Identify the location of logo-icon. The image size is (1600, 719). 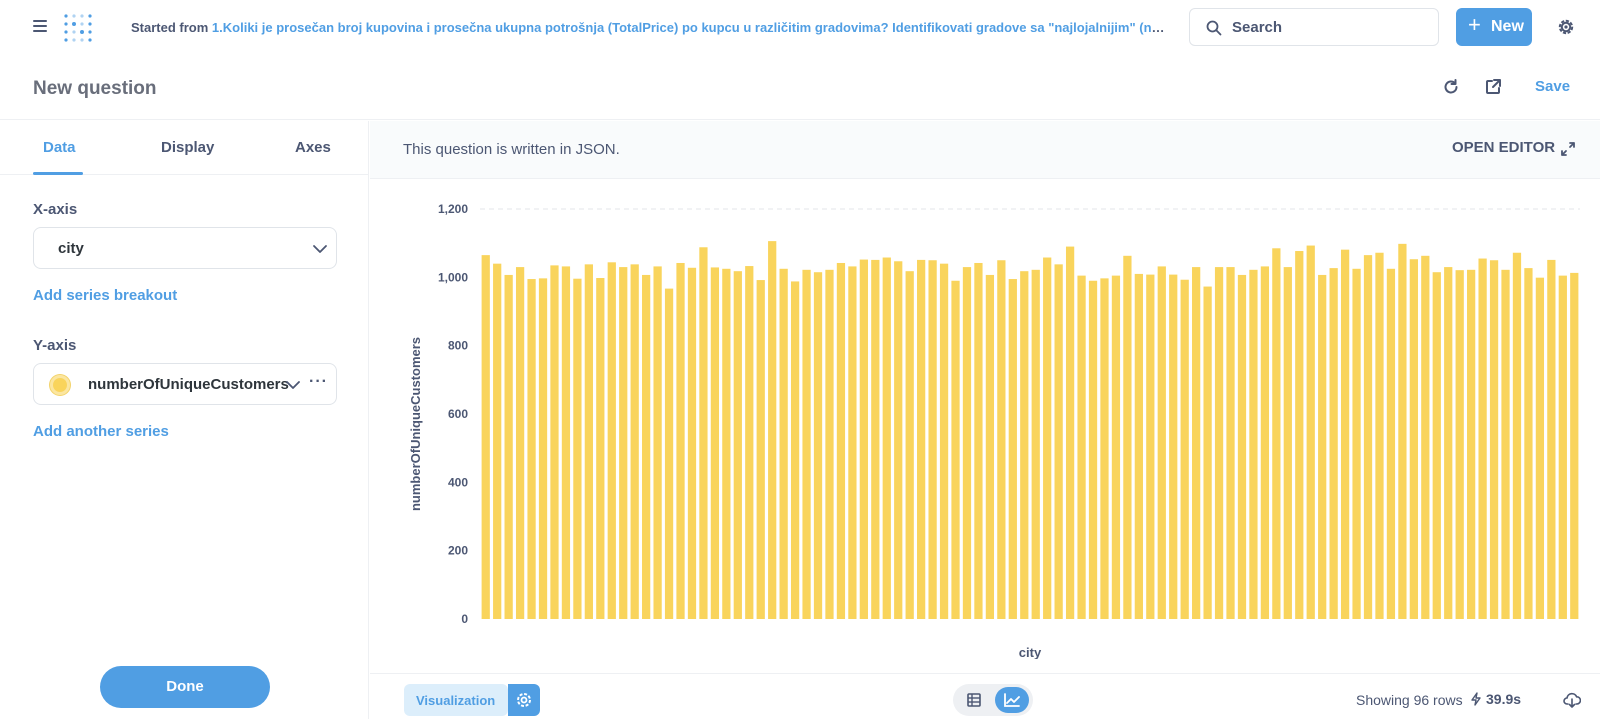
(78, 28).